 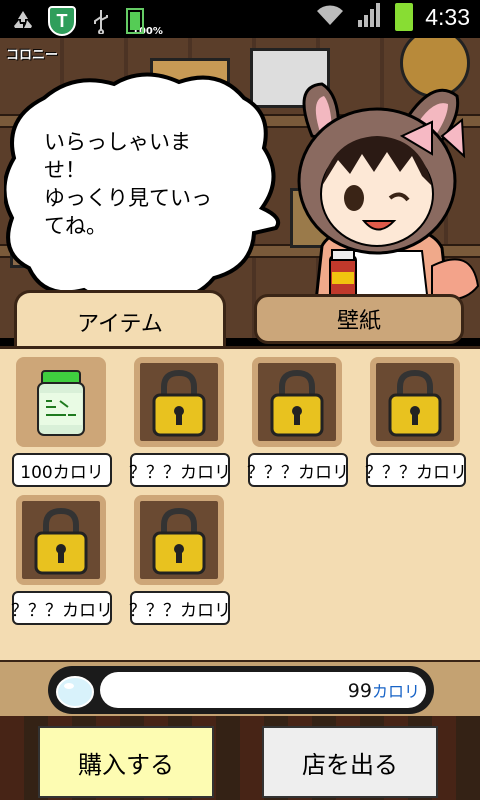 What do you see at coordinates (126, 762) in the screenshot?
I see `buy-button: 購入する` at bounding box center [126, 762].